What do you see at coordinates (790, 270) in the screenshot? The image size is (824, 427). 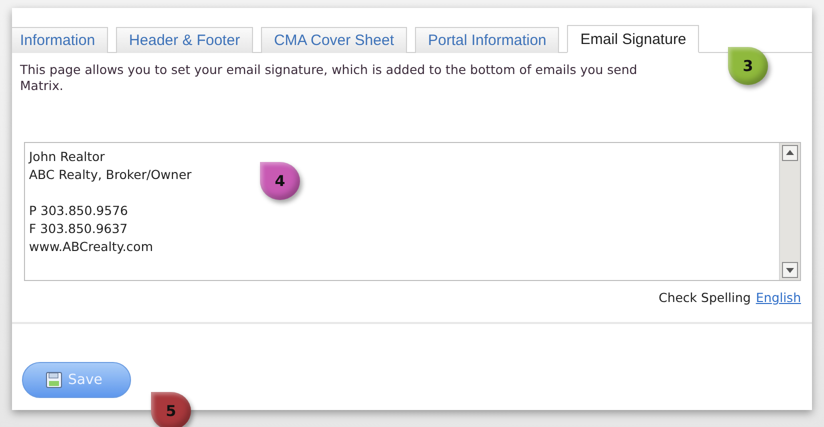 I see `scroll-down-icon` at bounding box center [790, 270].